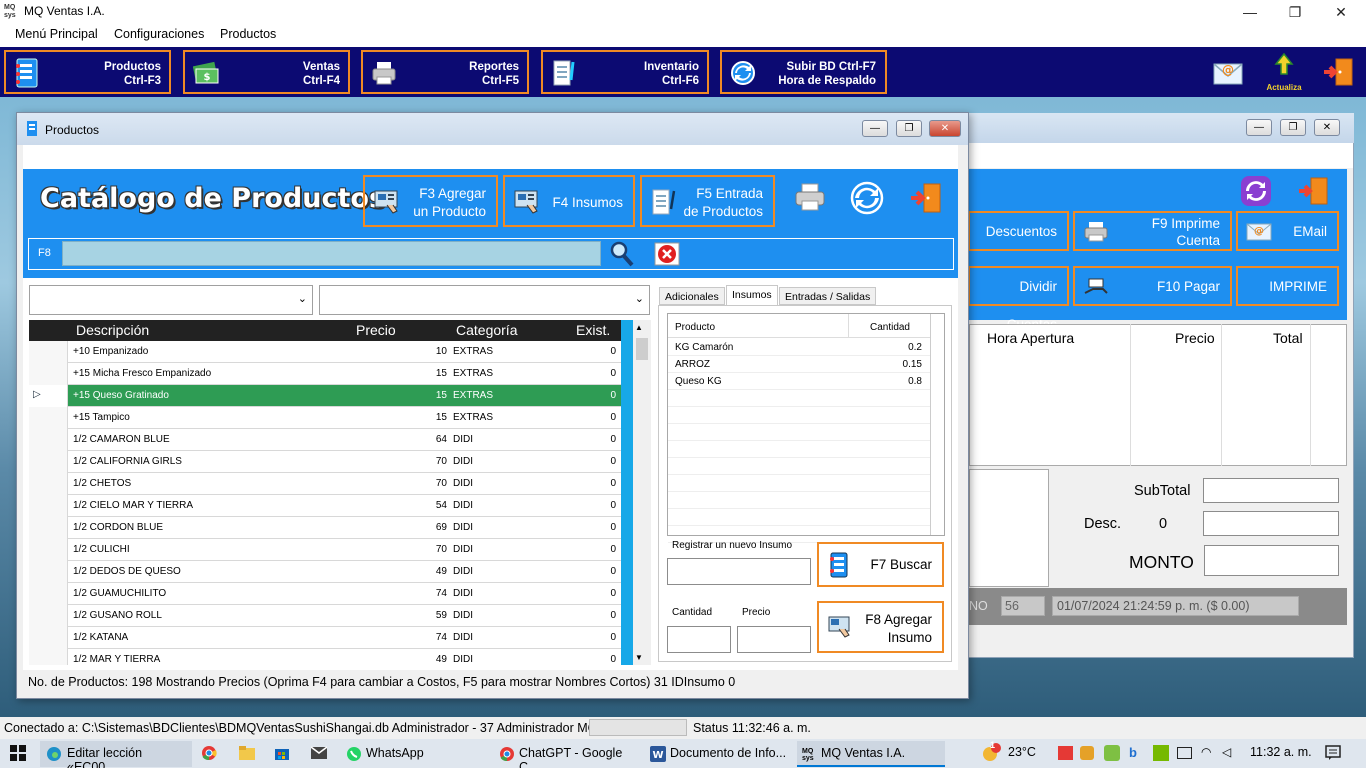  Describe the element at coordinates (247, 753) in the screenshot. I see `file-explorer-icon` at that location.